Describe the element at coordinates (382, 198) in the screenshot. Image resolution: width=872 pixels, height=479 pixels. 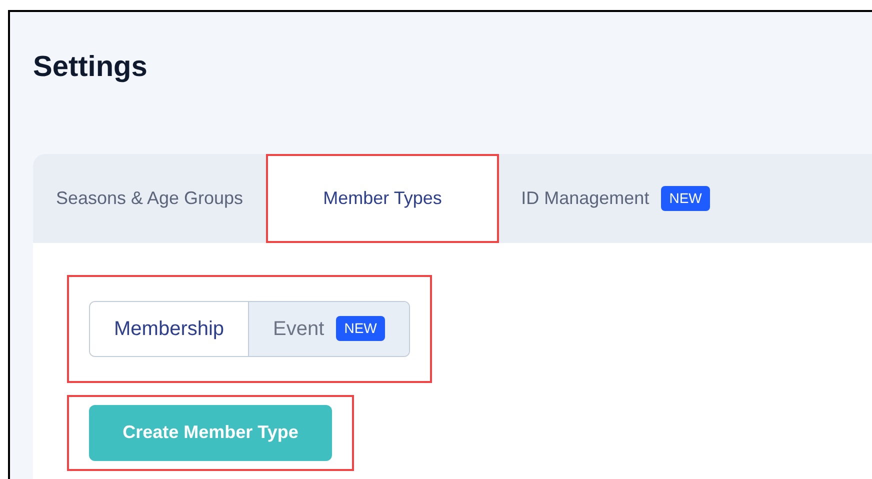
I see `tab: Member Types` at that location.